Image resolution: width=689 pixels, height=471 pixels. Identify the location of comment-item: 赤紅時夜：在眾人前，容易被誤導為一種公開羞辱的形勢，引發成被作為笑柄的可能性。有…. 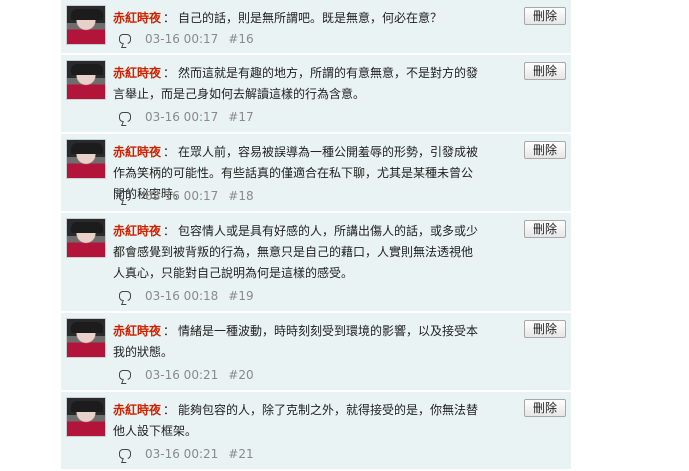
(316, 173).